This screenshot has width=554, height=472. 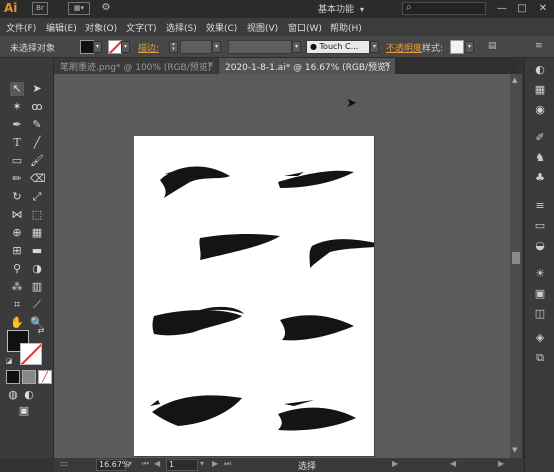 I want to click on color-mode-icon, so click(x=13, y=377).